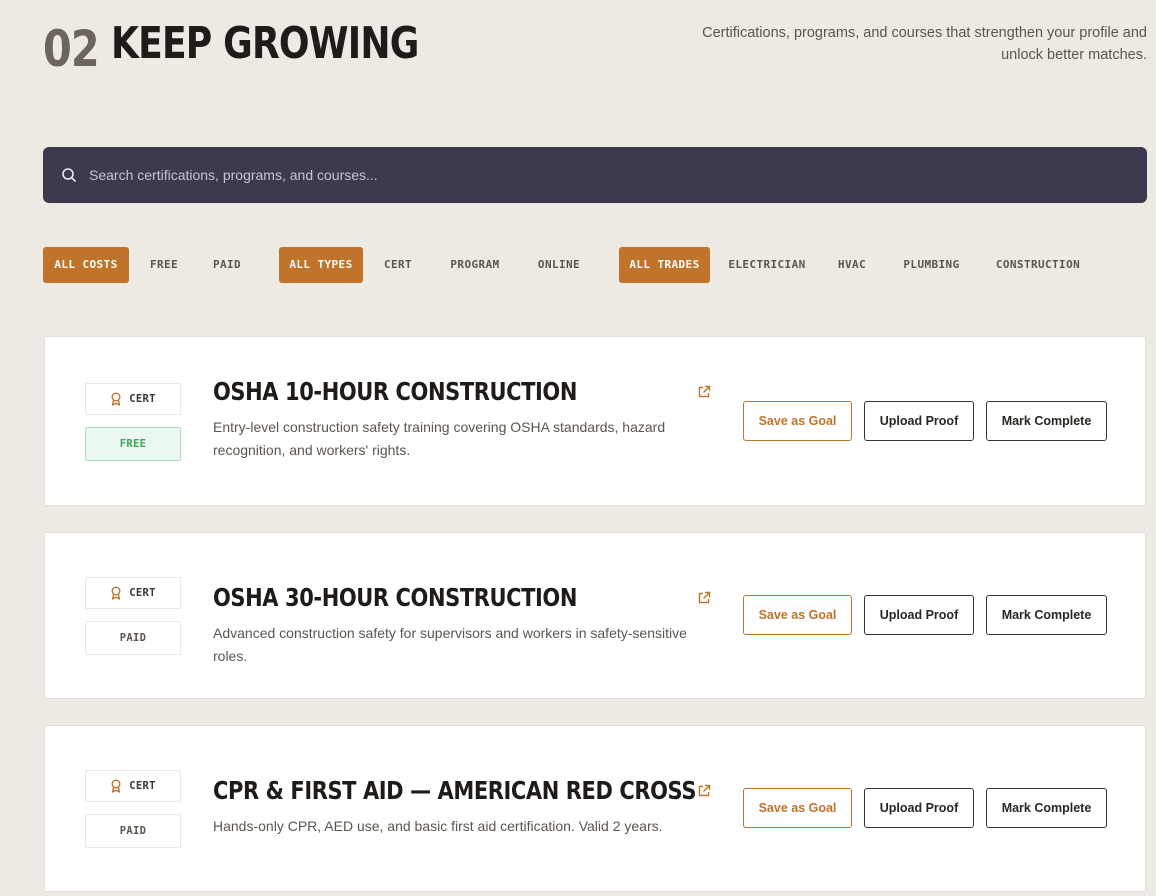 This screenshot has height=896, width=1156. I want to click on filter-plumbing: PLUMBING, so click(931, 265).